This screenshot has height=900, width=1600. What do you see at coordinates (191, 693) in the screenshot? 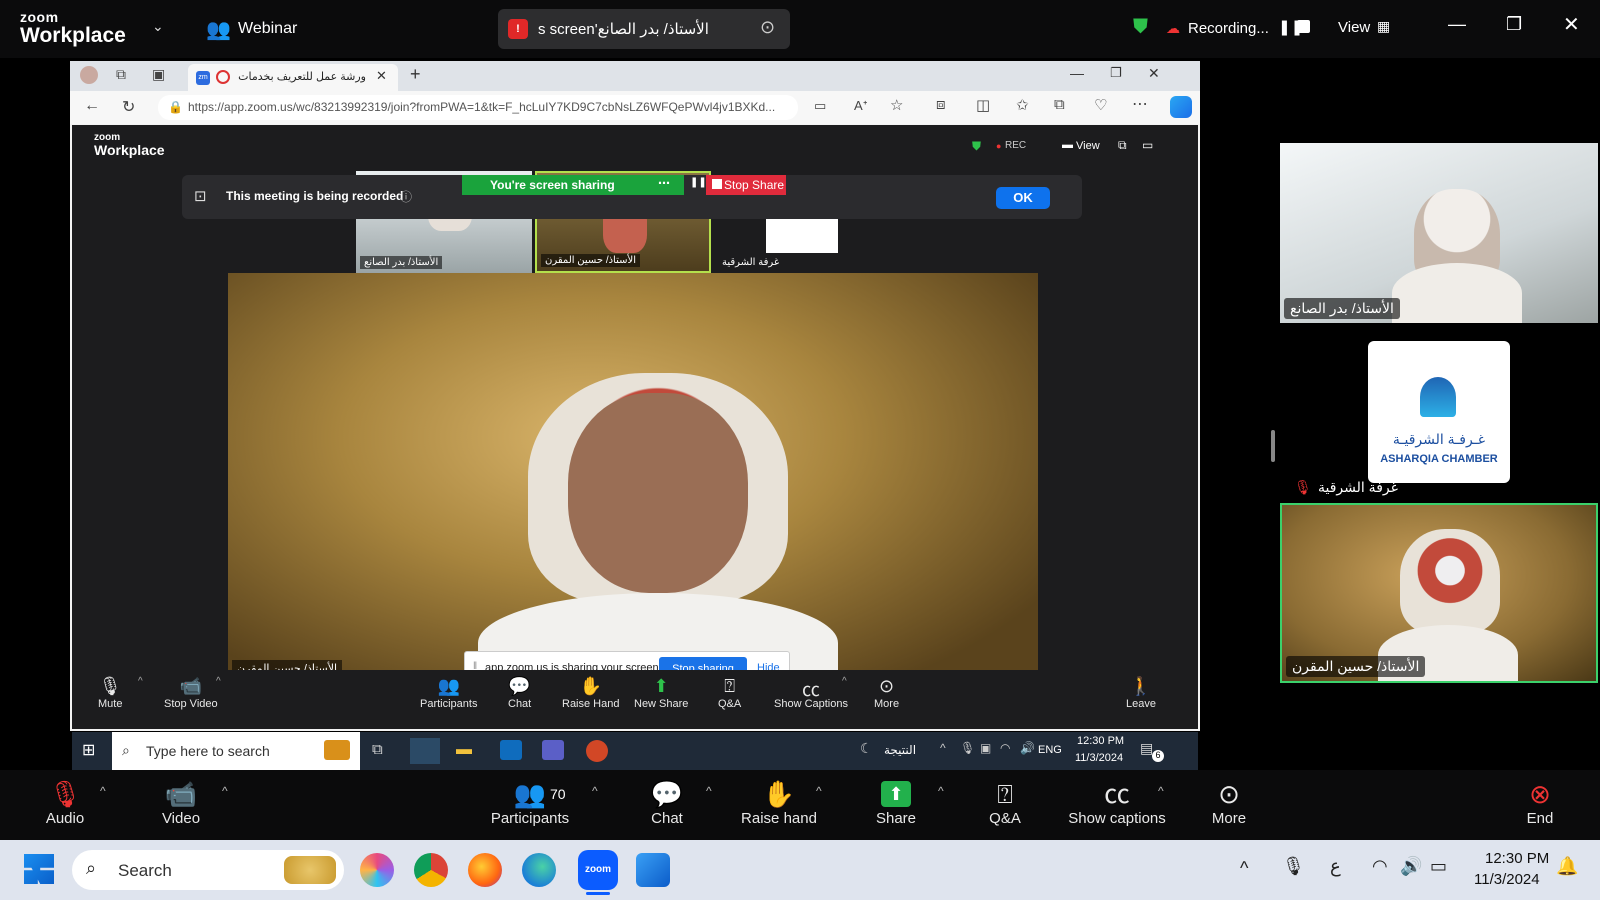
I see `stop-video-button: 📹 Stop Video` at bounding box center [191, 693].